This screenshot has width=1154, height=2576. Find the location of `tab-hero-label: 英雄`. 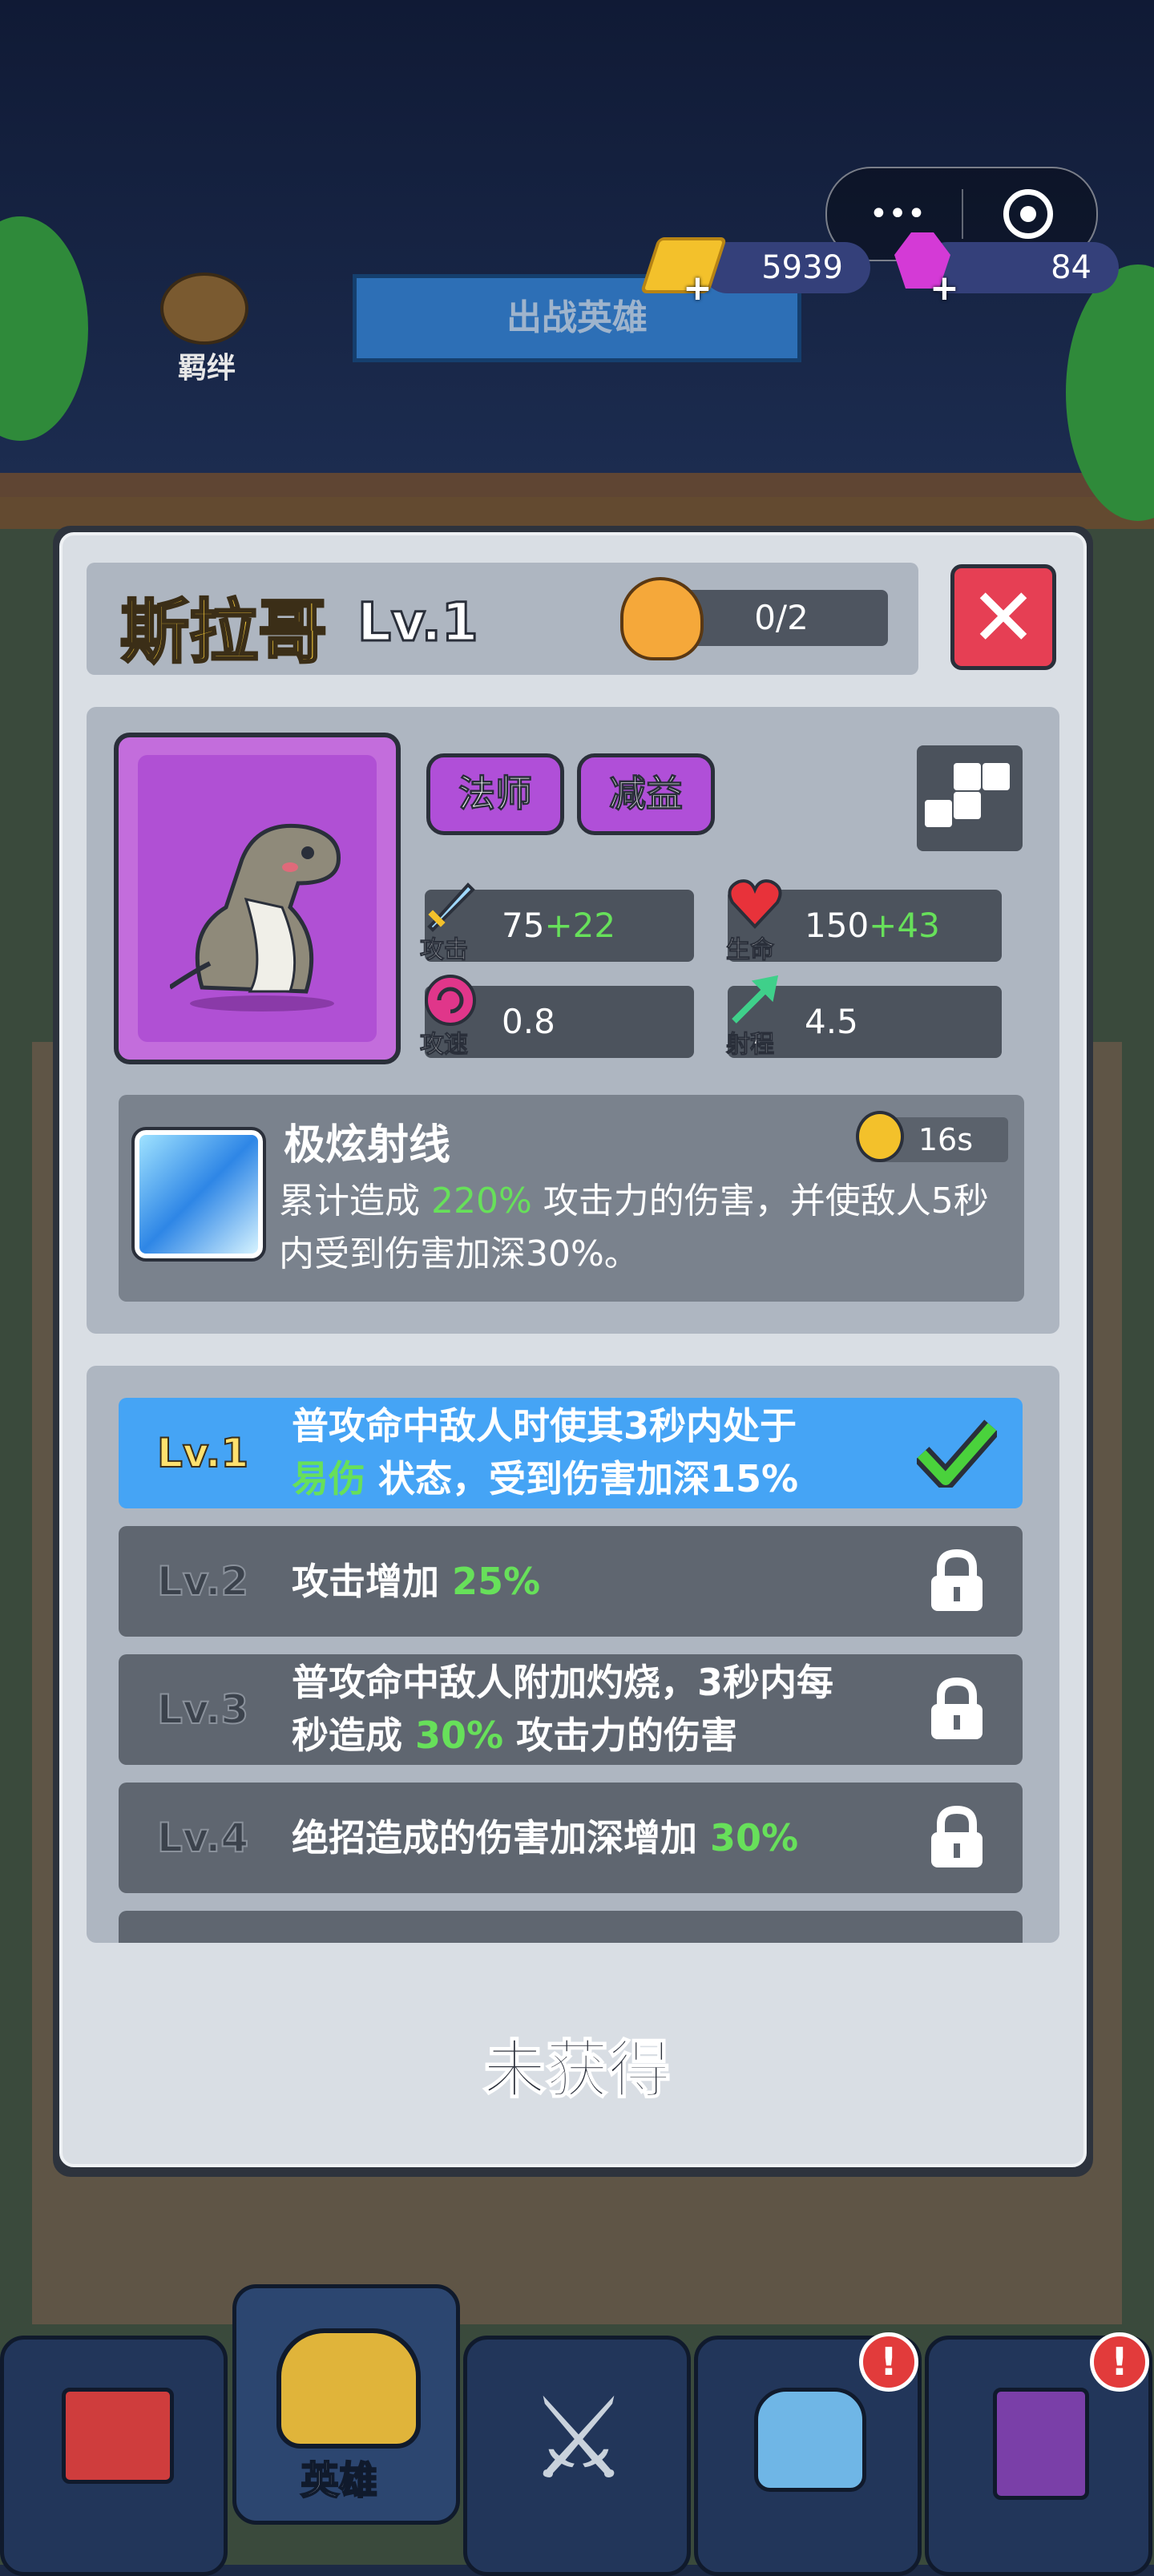

tab-hero-label: 英雄 is located at coordinates (339, 2480).